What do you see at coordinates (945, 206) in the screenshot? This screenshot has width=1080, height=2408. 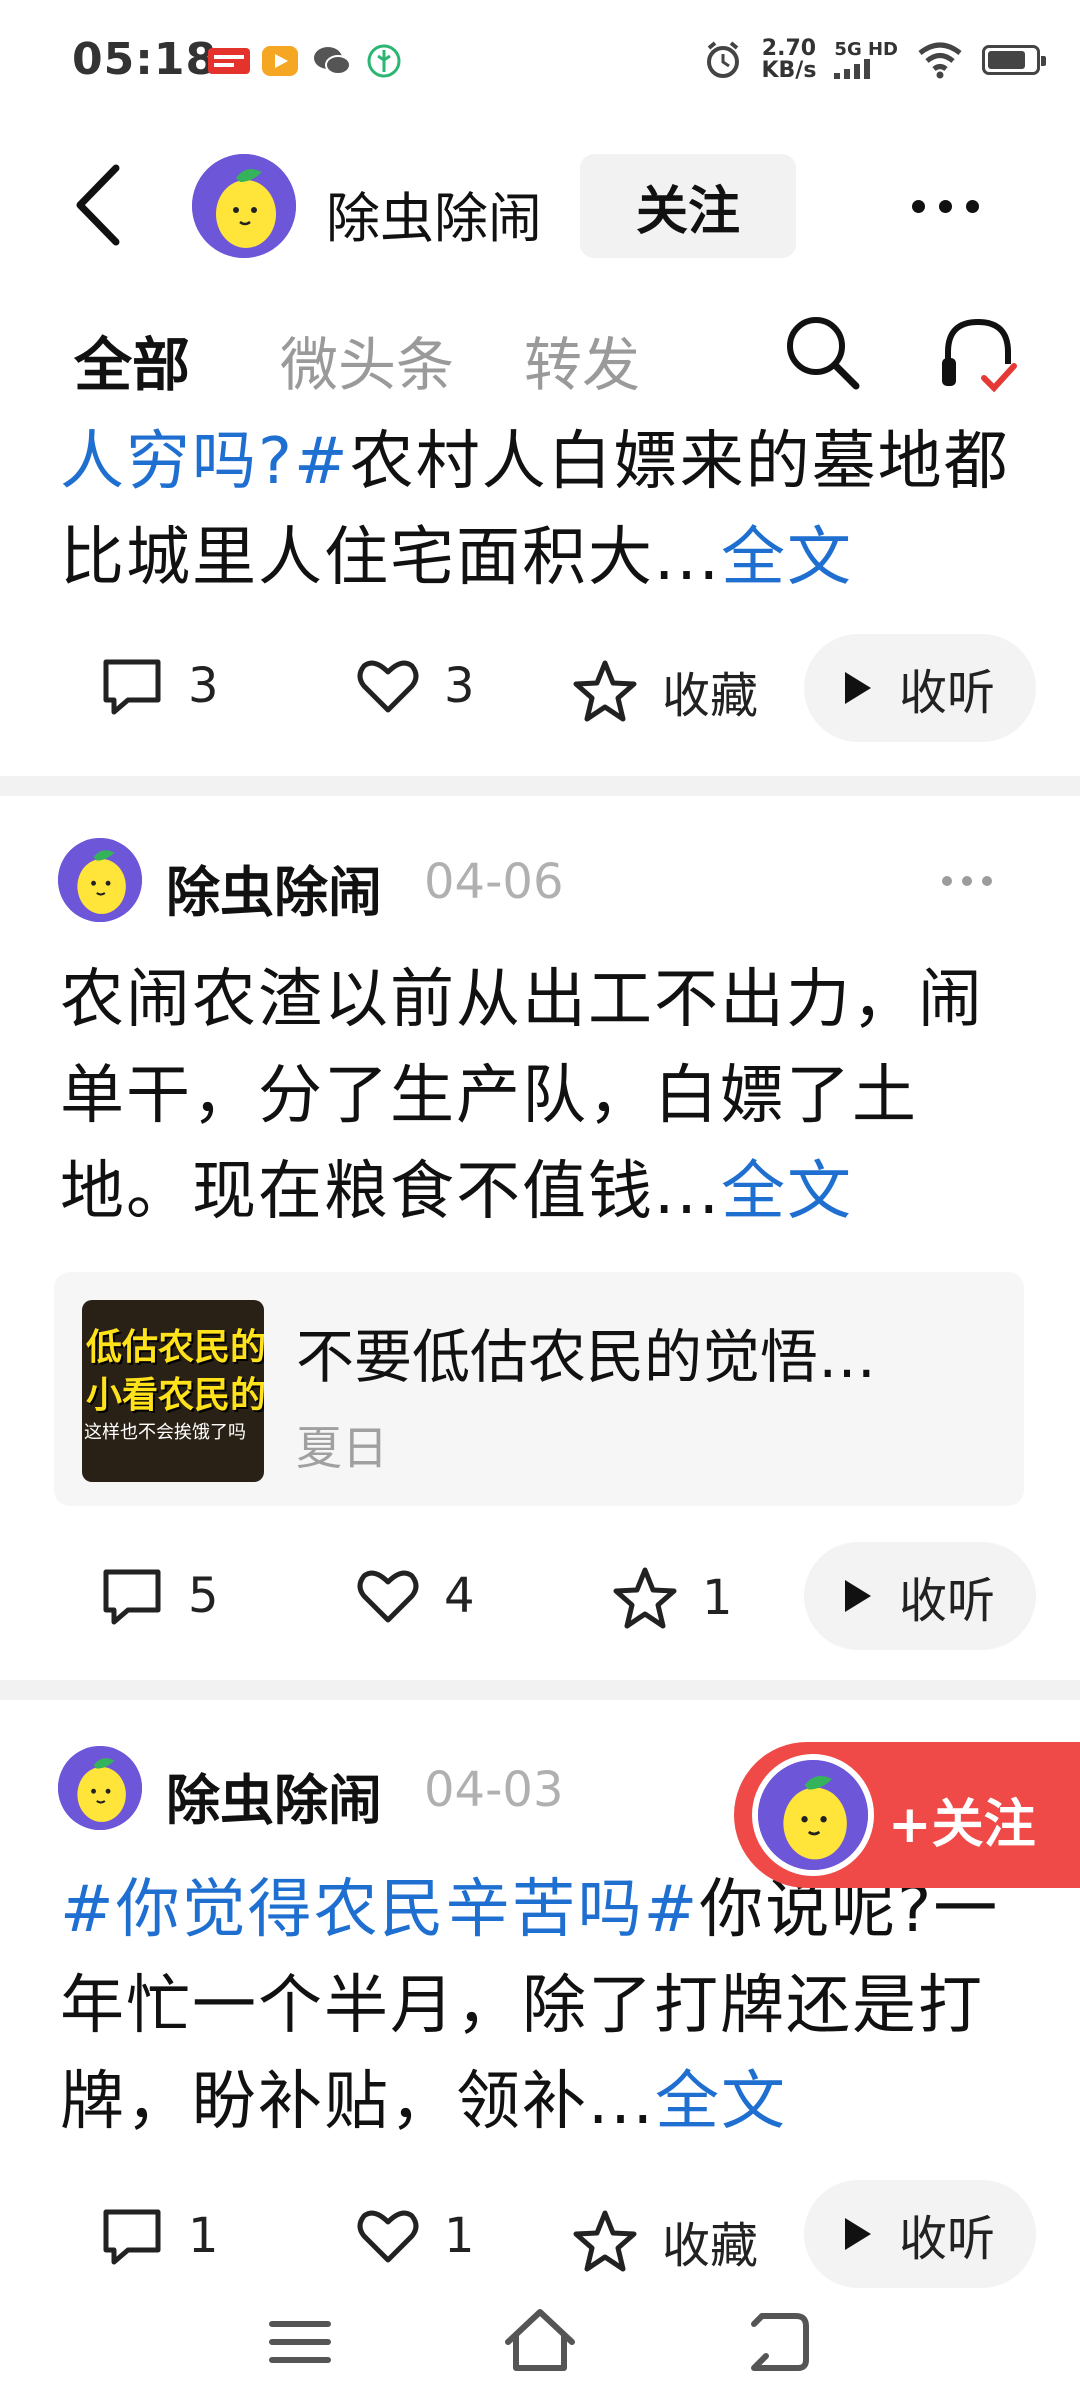 I see `more-options-icon` at bounding box center [945, 206].